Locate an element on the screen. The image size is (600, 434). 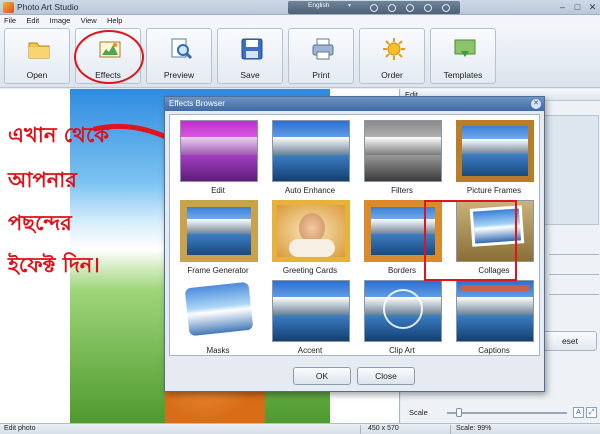
effect-item-filters: Filters is located at coordinates (402, 158).